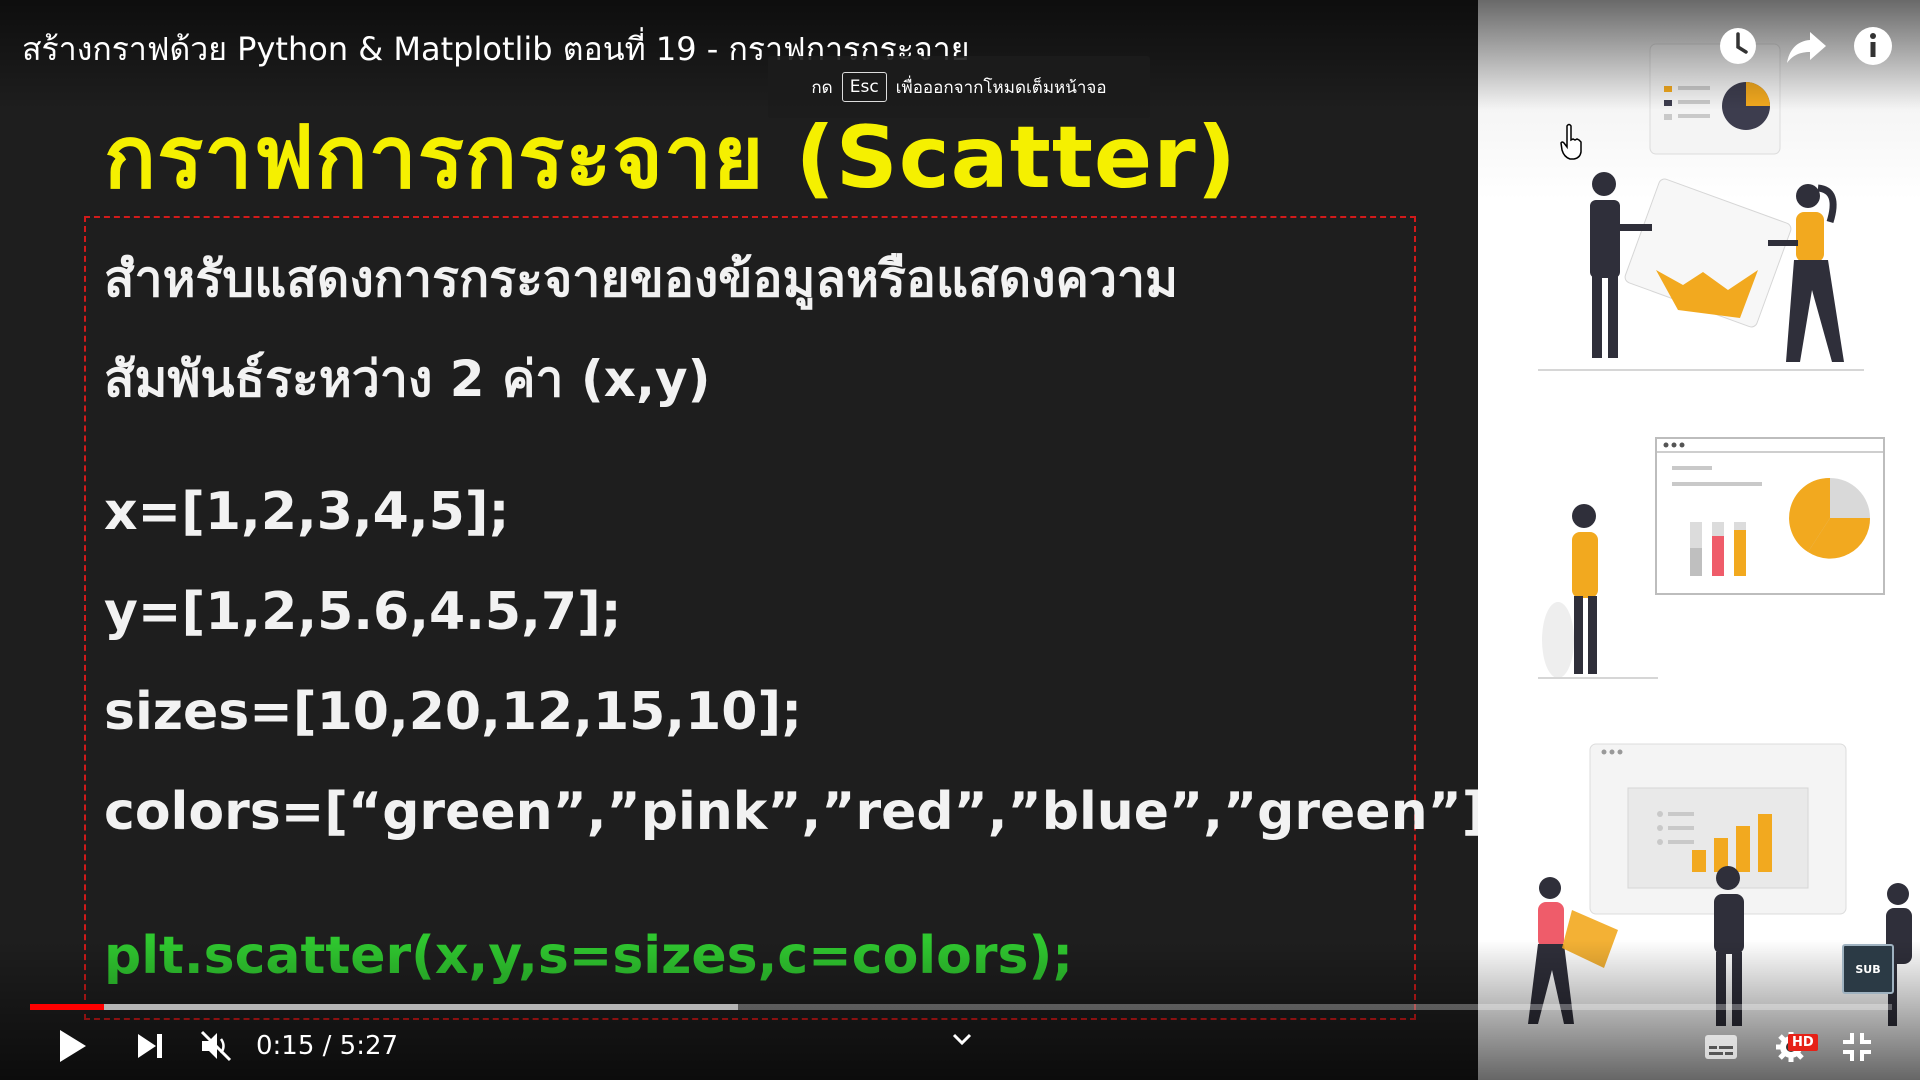 This screenshot has width=1920, height=1080. I want to click on progress-buffered, so click(384, 1007).